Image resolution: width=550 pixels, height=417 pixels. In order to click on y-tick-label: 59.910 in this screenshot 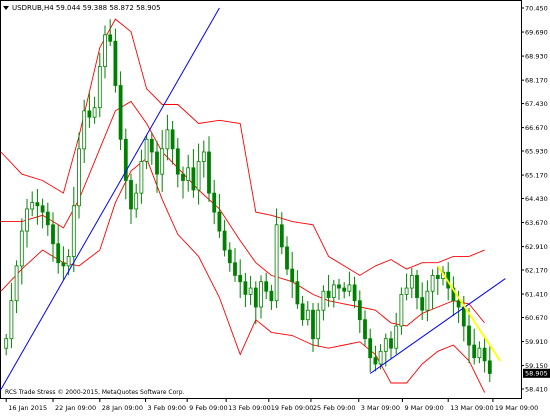, I will do `click(536, 342)`.